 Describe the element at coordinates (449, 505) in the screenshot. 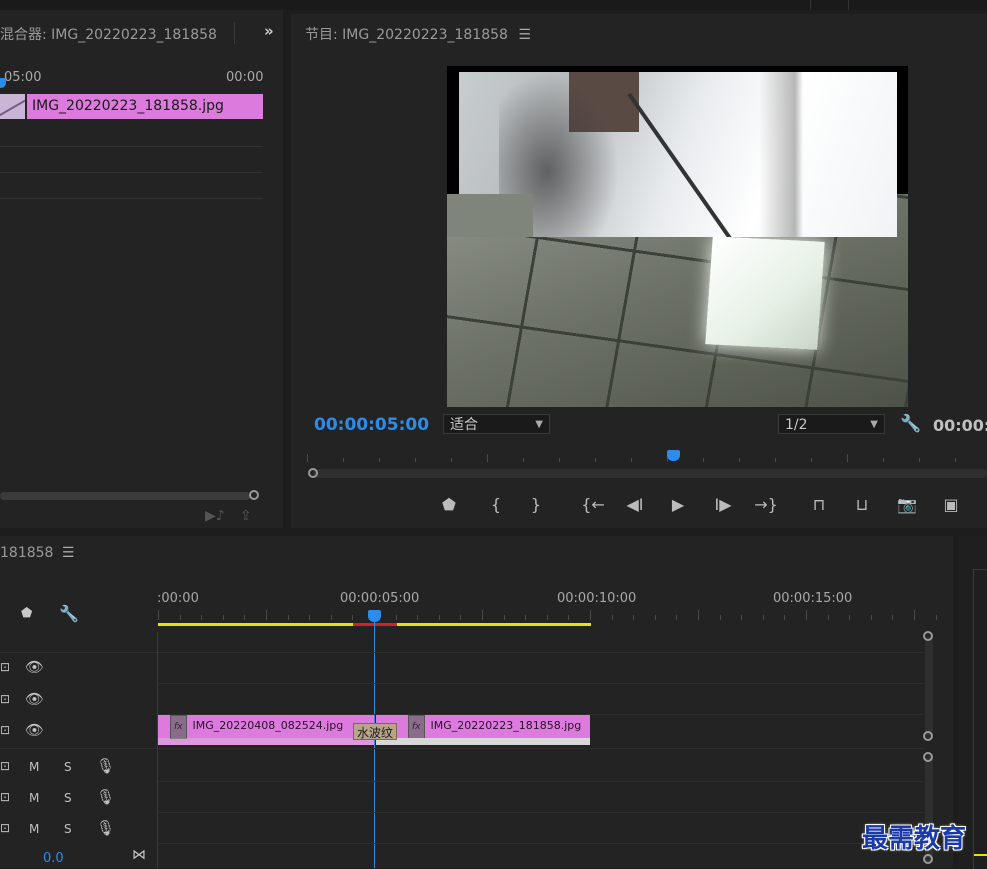

I see `add-marker-button: ⬟` at that location.